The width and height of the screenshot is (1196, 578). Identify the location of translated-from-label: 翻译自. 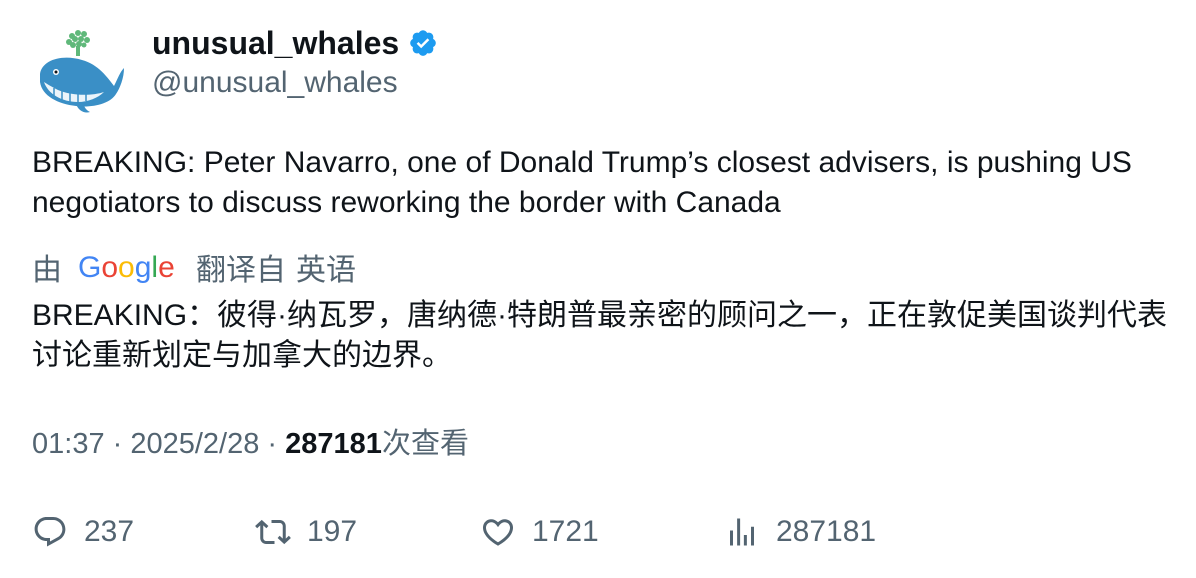
(241, 270).